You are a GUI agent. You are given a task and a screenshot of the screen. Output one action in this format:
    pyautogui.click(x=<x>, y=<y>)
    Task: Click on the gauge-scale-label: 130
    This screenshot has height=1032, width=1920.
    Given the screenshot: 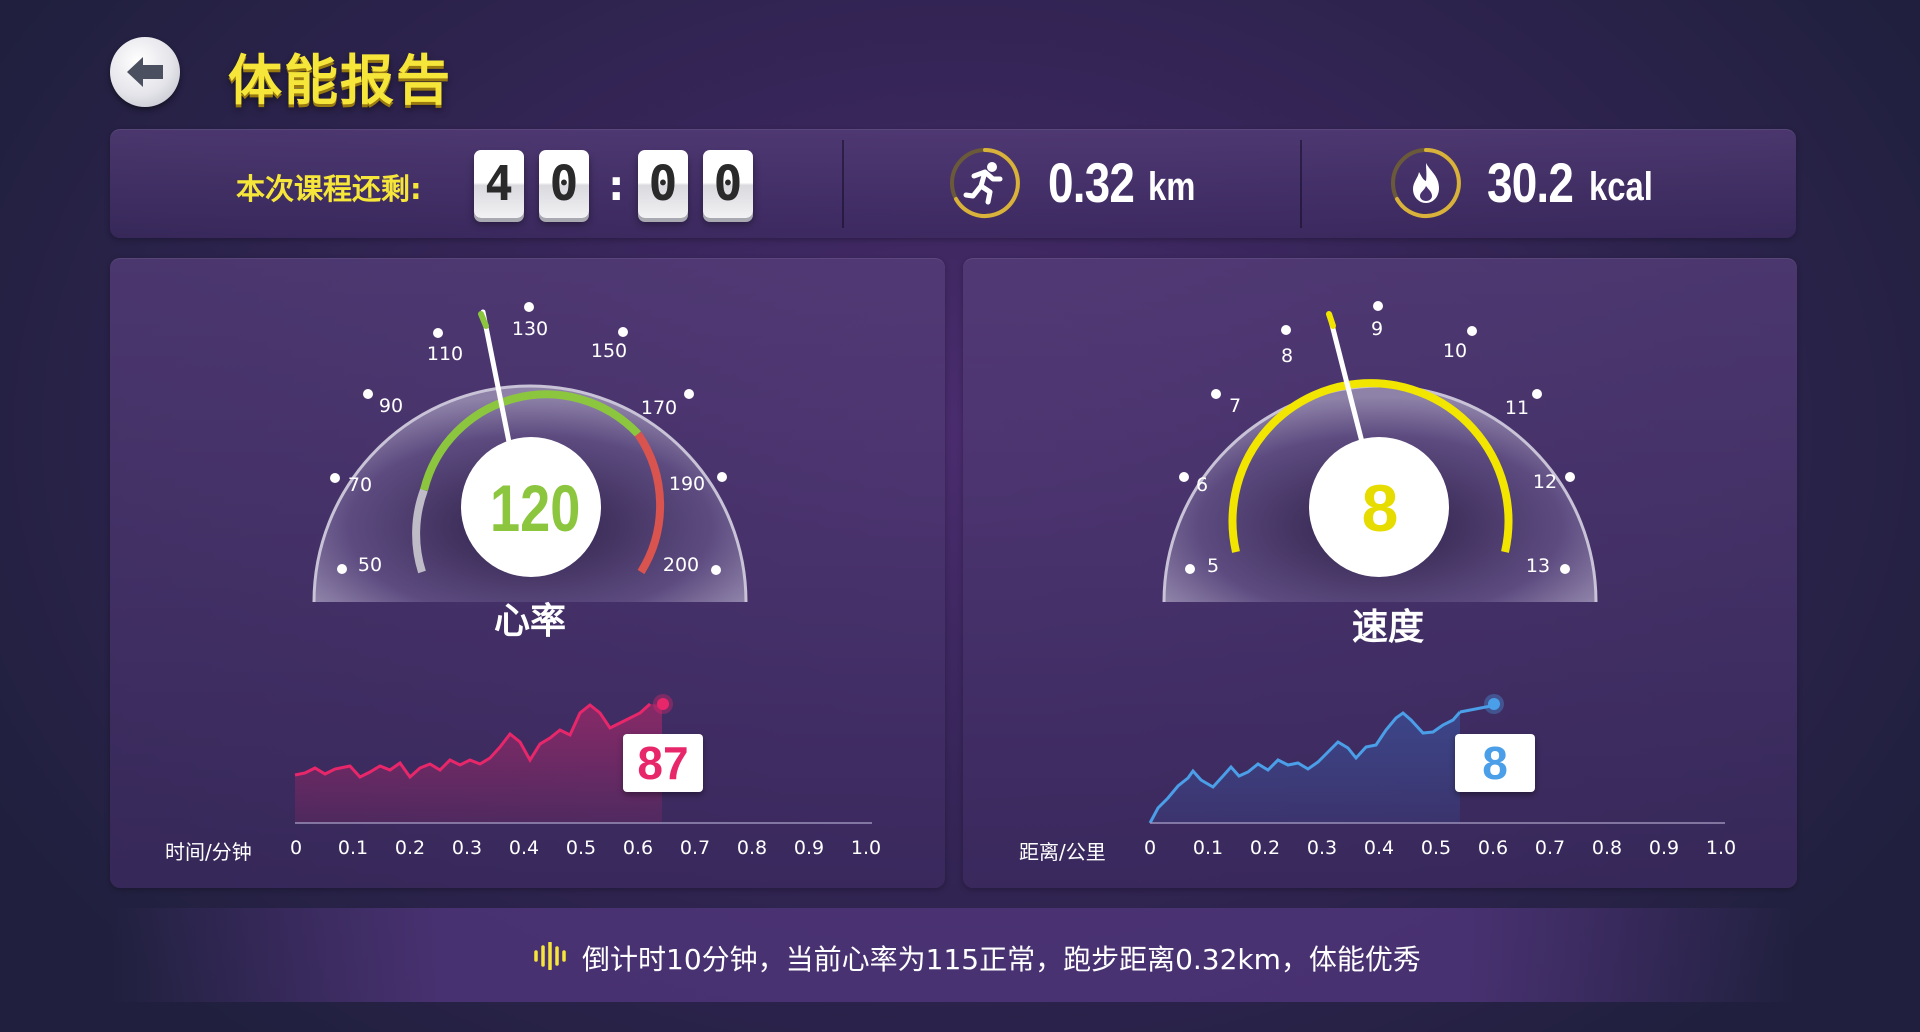 What is the action you would take?
    pyautogui.click(x=530, y=329)
    